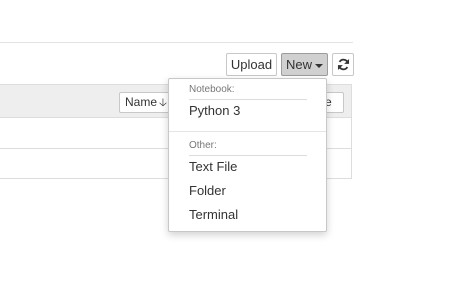  What do you see at coordinates (249, 191) in the screenshot?
I see `menu-item-folder: Folder` at bounding box center [249, 191].